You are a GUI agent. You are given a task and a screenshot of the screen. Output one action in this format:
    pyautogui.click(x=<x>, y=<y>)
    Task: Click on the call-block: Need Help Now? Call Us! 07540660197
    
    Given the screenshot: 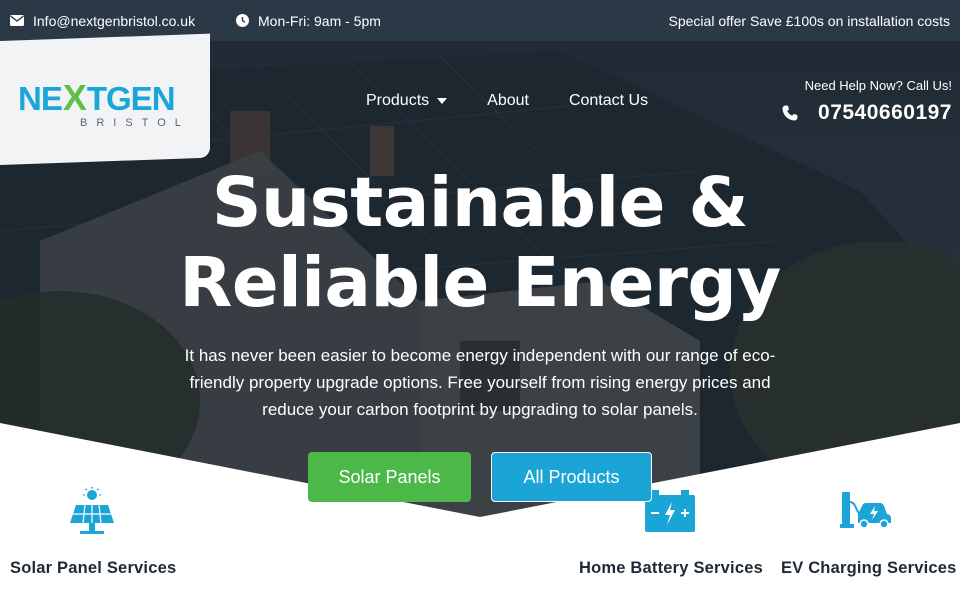 What is the action you would take?
    pyautogui.click(x=867, y=101)
    